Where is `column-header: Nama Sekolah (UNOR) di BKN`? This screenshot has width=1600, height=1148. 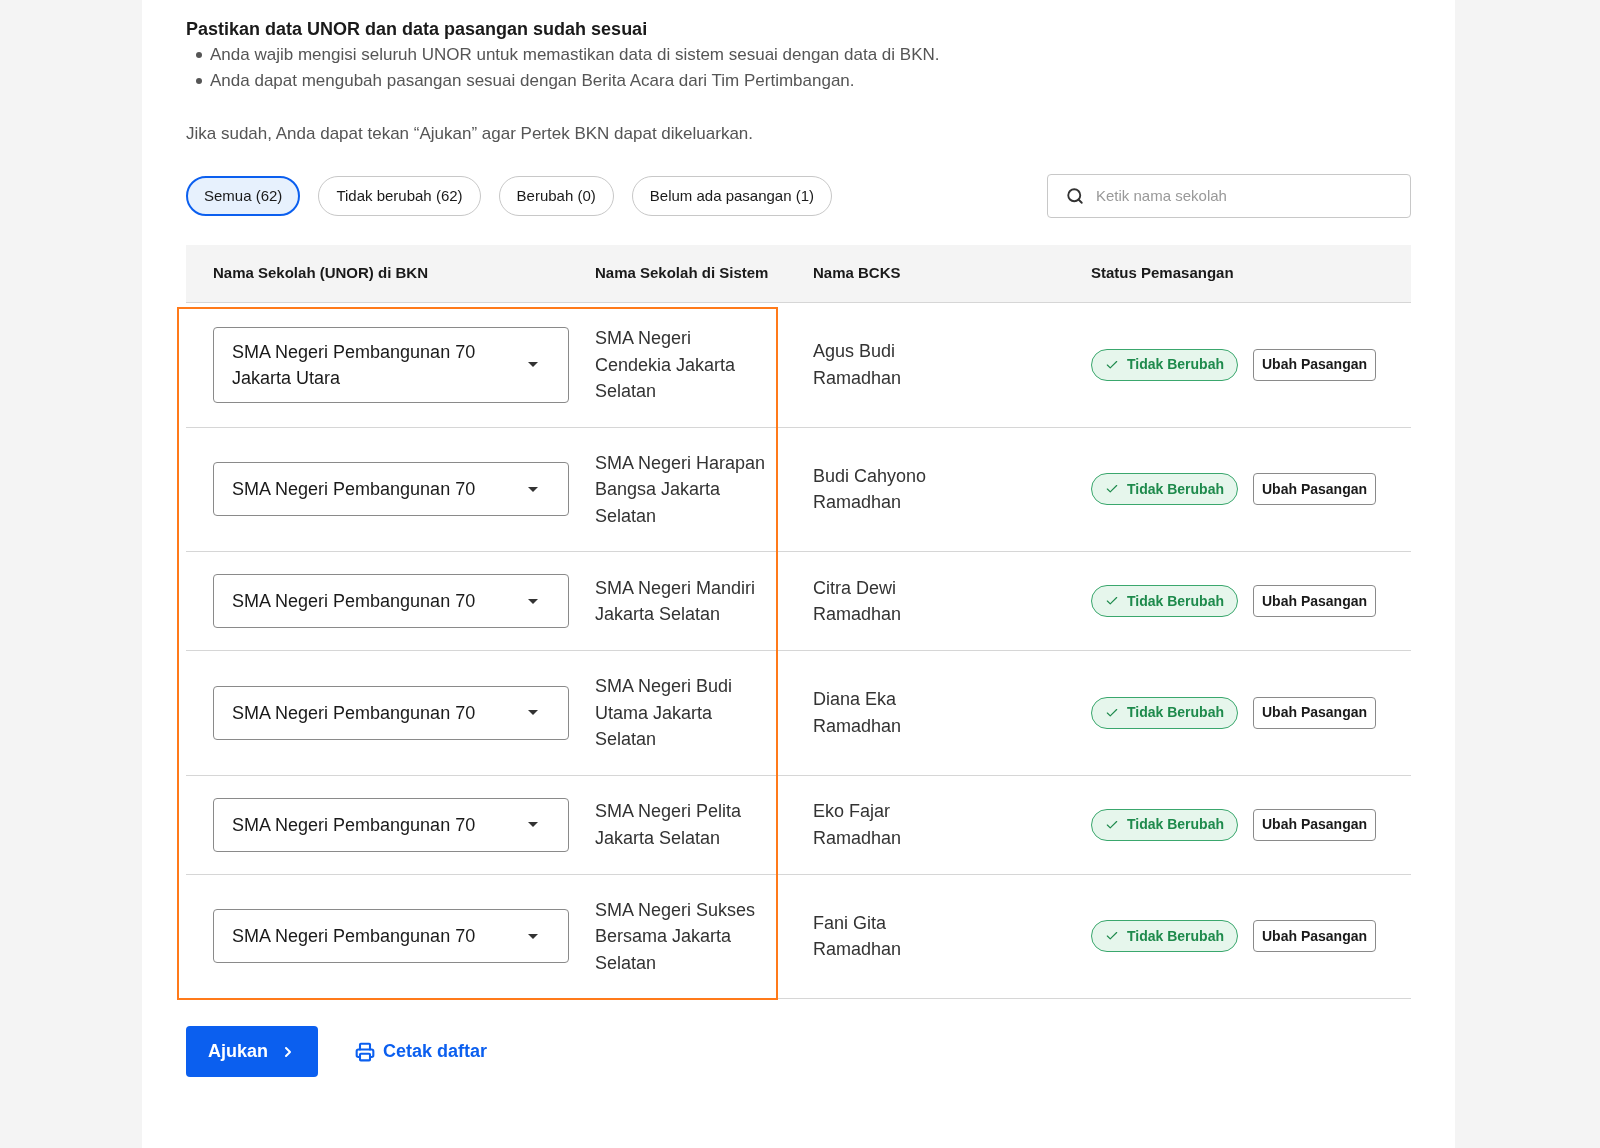
column-header: Nama Sekolah (UNOR) di BKN is located at coordinates (321, 273).